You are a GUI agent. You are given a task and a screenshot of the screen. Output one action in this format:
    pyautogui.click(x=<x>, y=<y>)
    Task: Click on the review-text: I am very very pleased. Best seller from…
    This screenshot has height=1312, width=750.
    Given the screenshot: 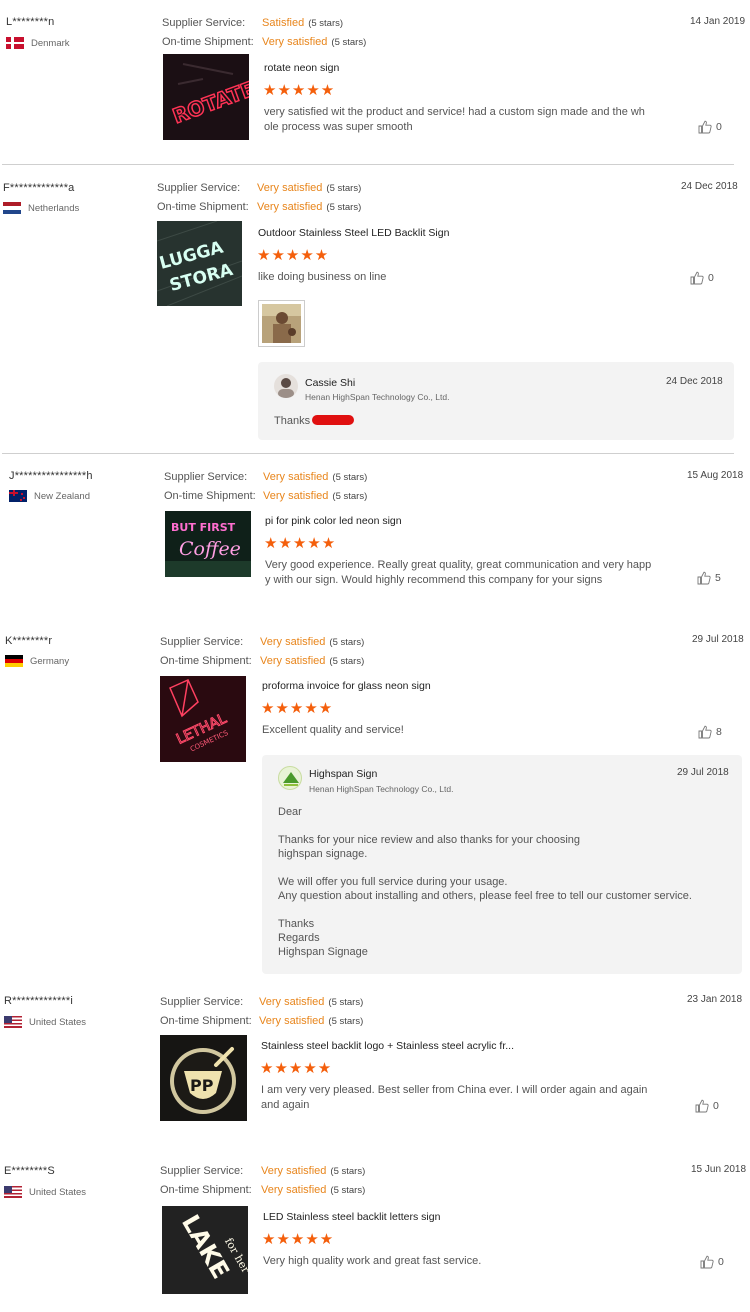 What is the action you would take?
    pyautogui.click(x=454, y=1097)
    